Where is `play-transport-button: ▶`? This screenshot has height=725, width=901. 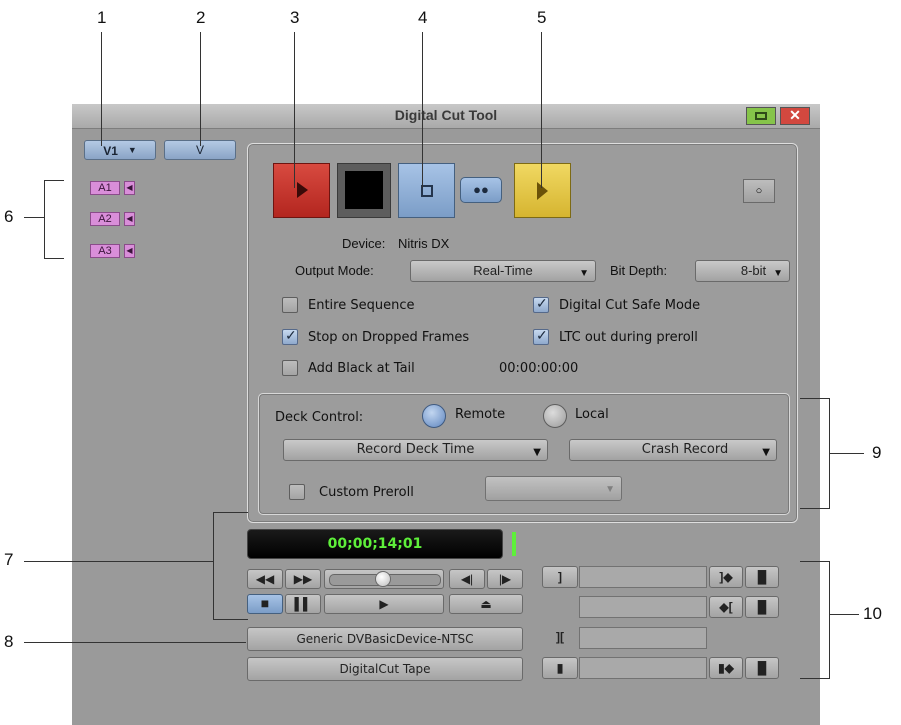 play-transport-button: ▶ is located at coordinates (384, 604).